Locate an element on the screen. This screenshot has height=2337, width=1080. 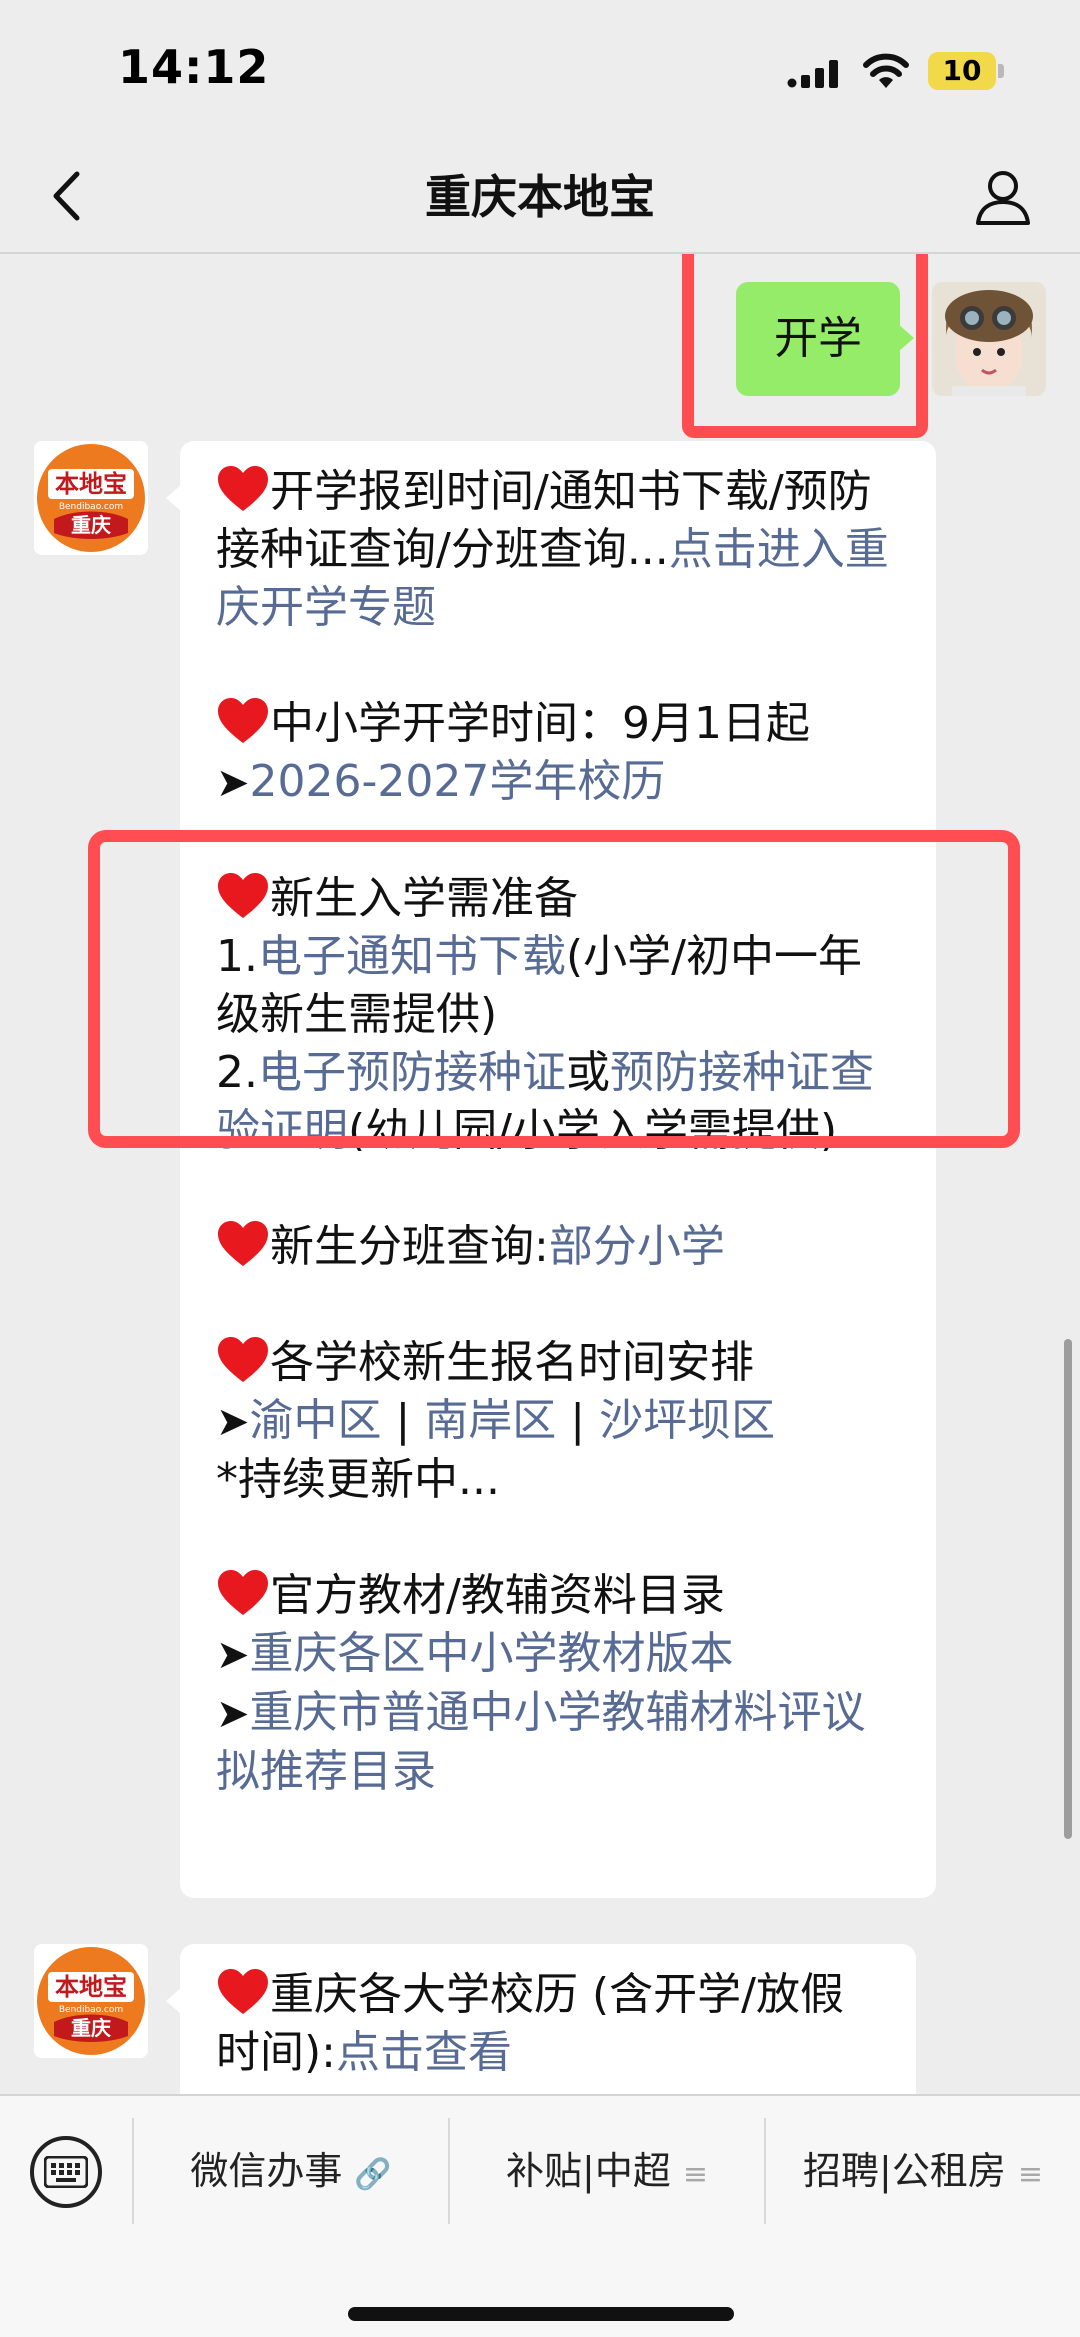
supplementary-materials-link: 重庆市普通中小学教辅材料评议拟推荐目录 is located at coordinates (541, 1742).